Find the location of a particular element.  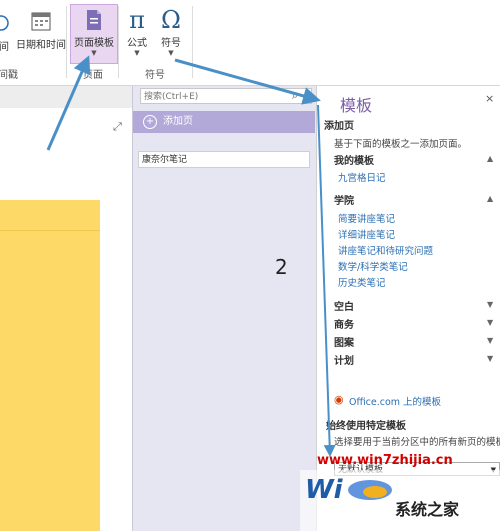

close-icon: × is located at coordinates (489, 98).